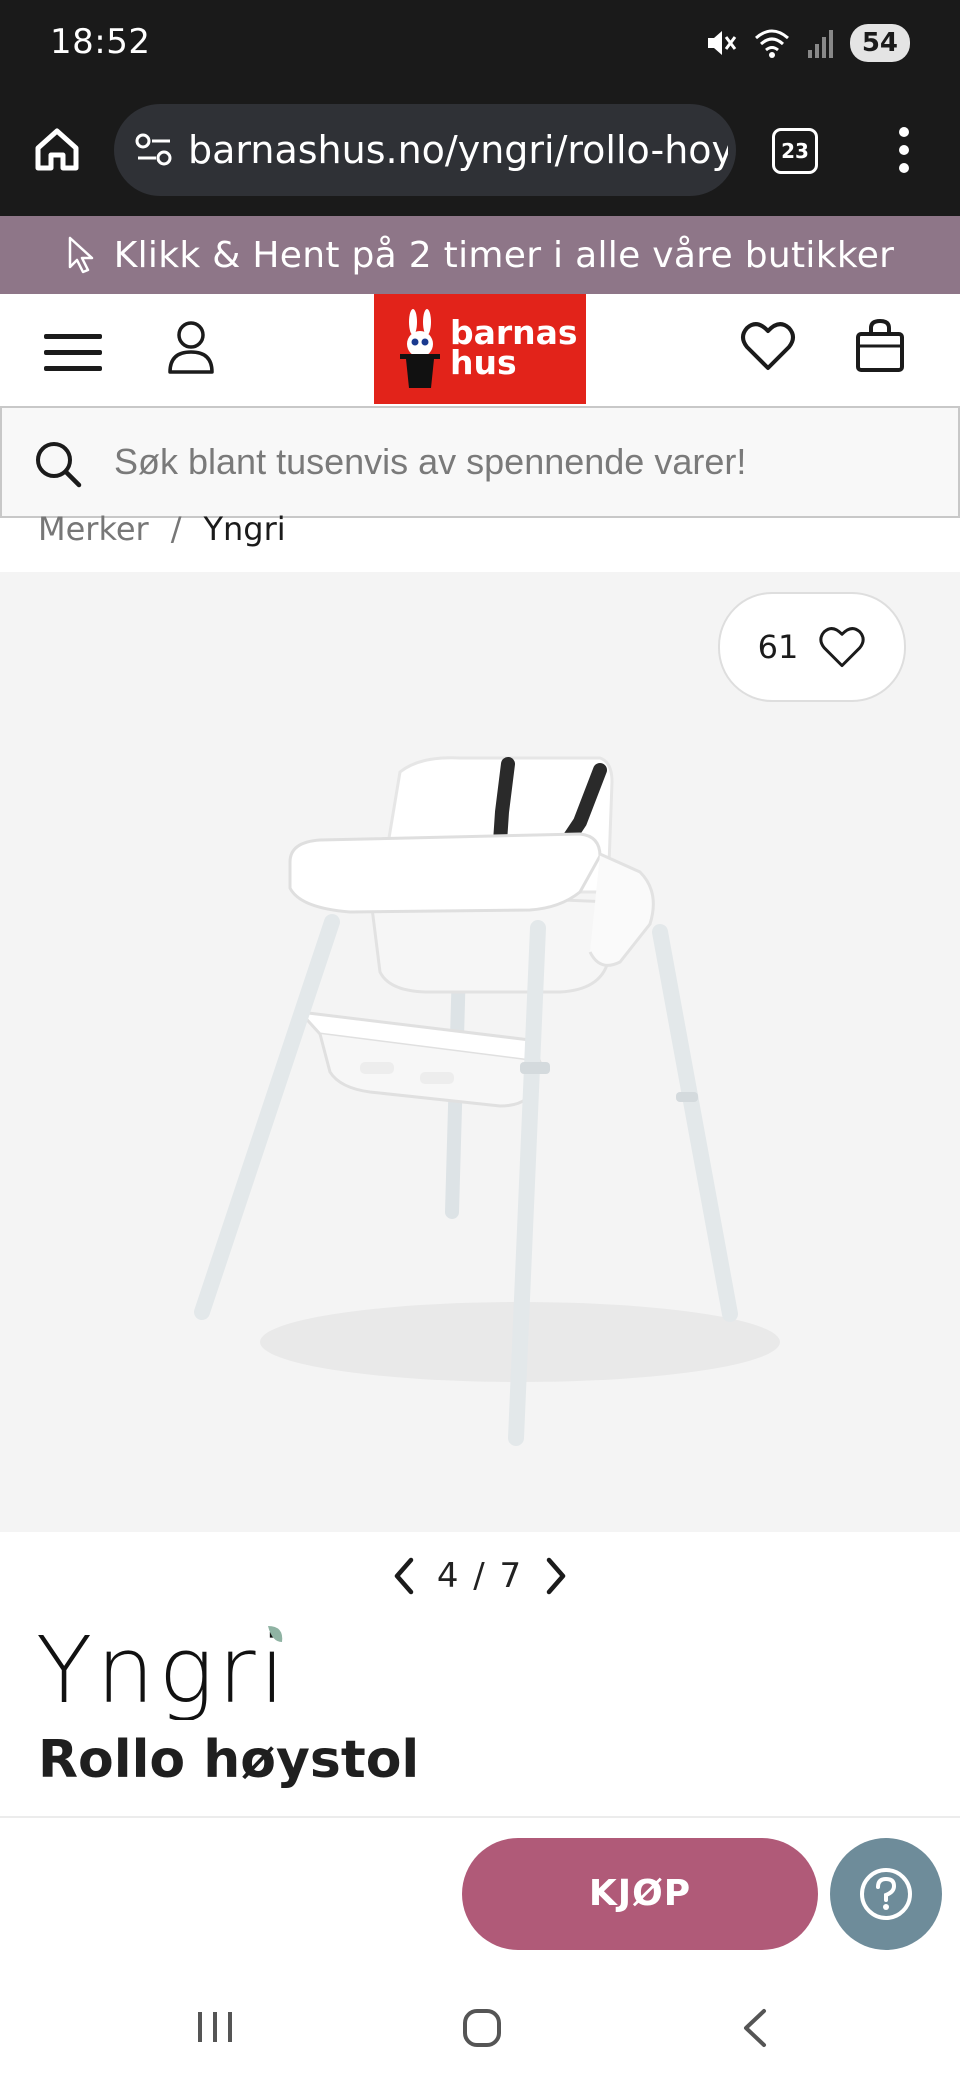  What do you see at coordinates (768, 346) in the screenshot?
I see `wishlist-icon` at bounding box center [768, 346].